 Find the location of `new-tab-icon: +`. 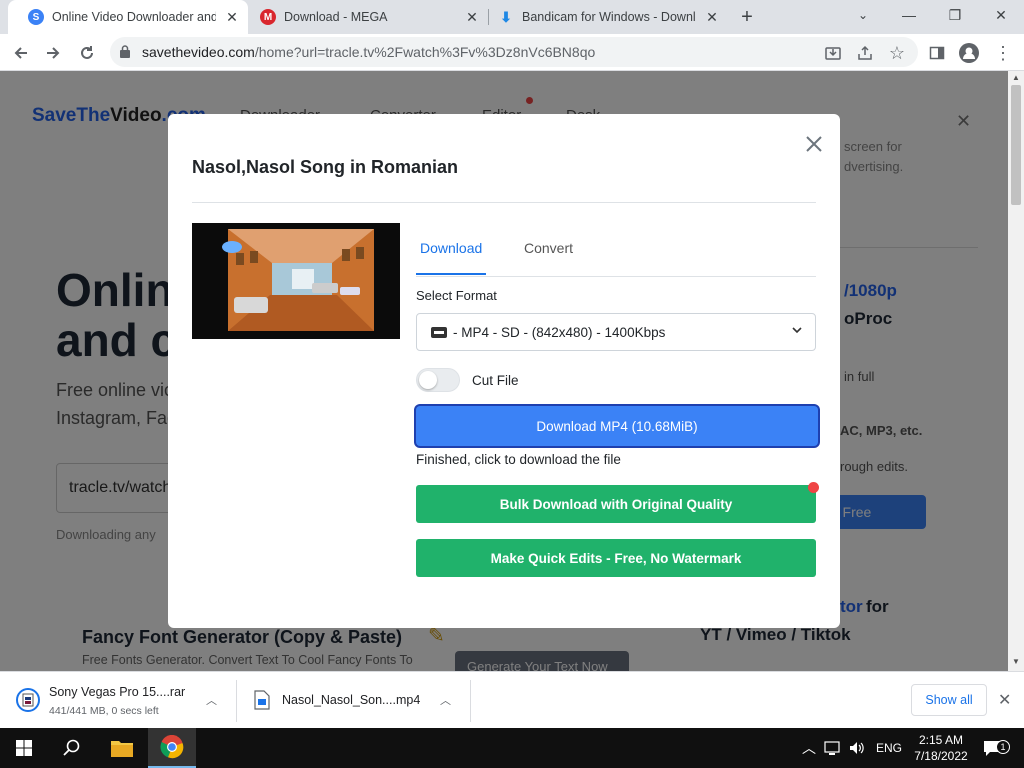

new-tab-icon: + is located at coordinates (747, 17).